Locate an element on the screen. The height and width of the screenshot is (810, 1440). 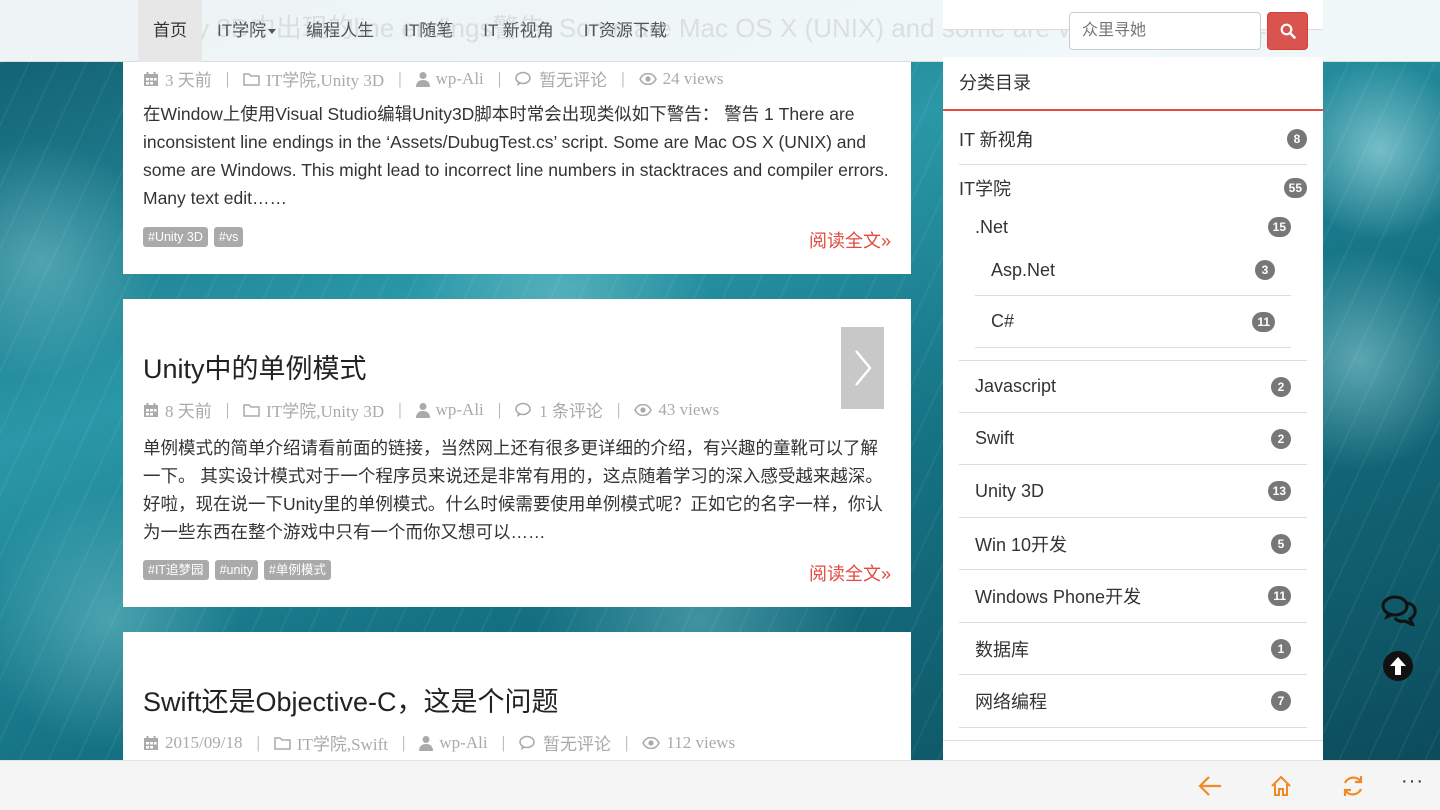
nav-item-home: 首页 is located at coordinates (170, 31).